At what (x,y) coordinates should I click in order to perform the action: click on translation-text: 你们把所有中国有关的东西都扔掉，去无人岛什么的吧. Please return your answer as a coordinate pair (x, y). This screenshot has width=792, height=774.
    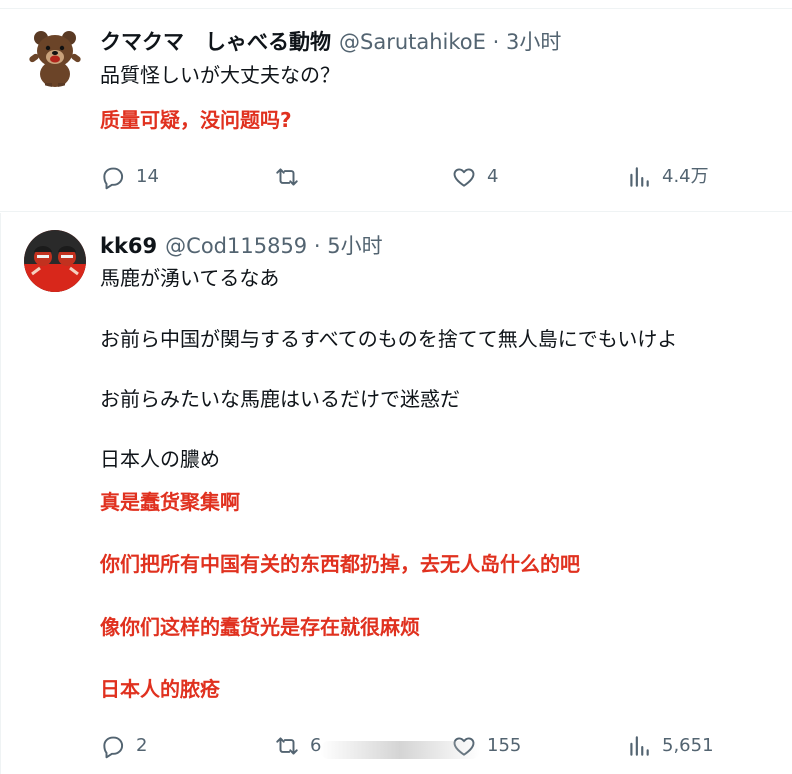
    Looking at the image, I should click on (340, 564).